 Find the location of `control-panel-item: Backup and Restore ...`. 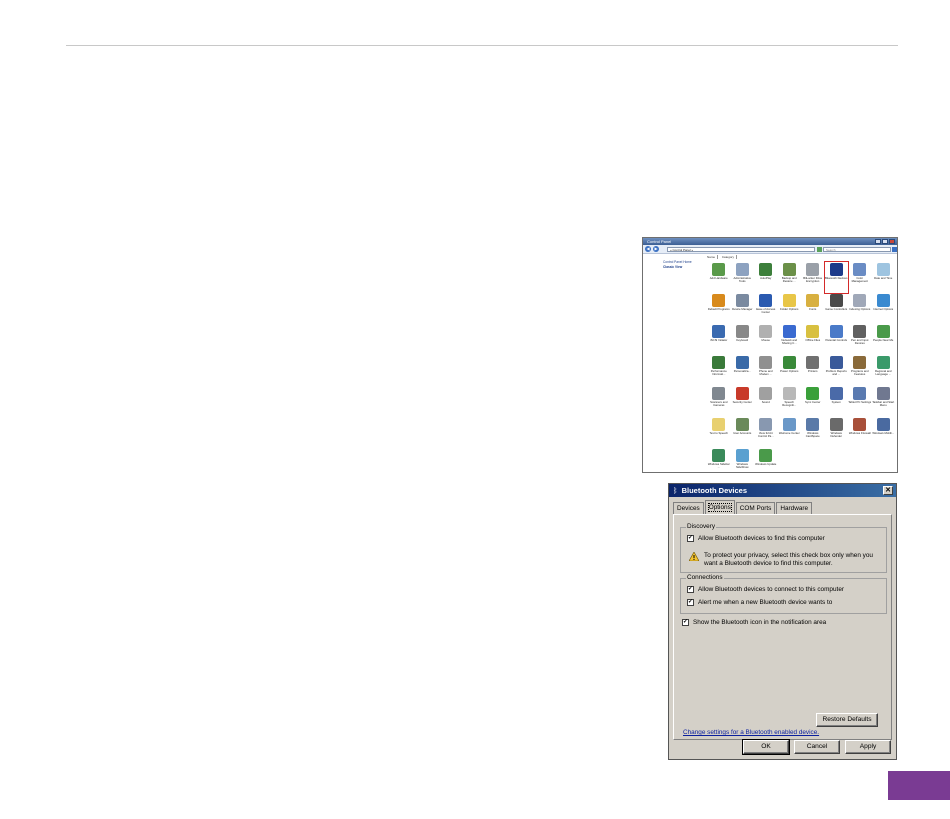

control-panel-item: Backup and Restore ... is located at coordinates (790, 277).